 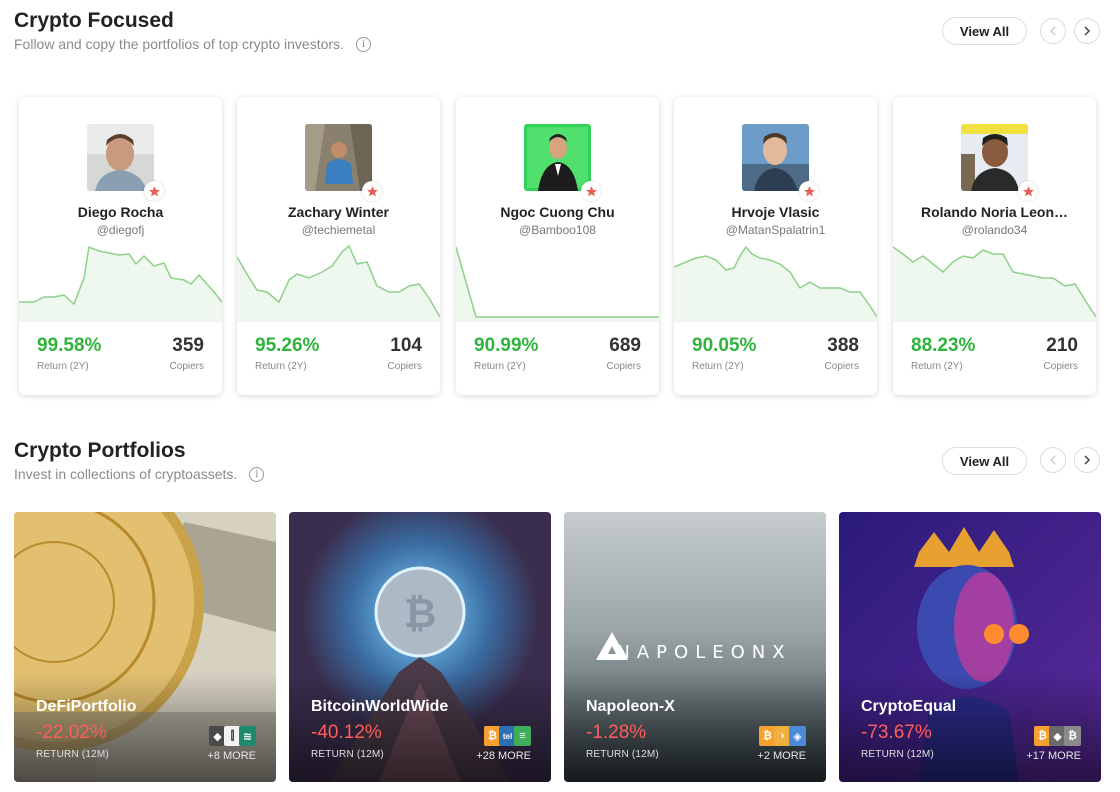 I want to click on portfolio-return: -73.67%, so click(x=896, y=732).